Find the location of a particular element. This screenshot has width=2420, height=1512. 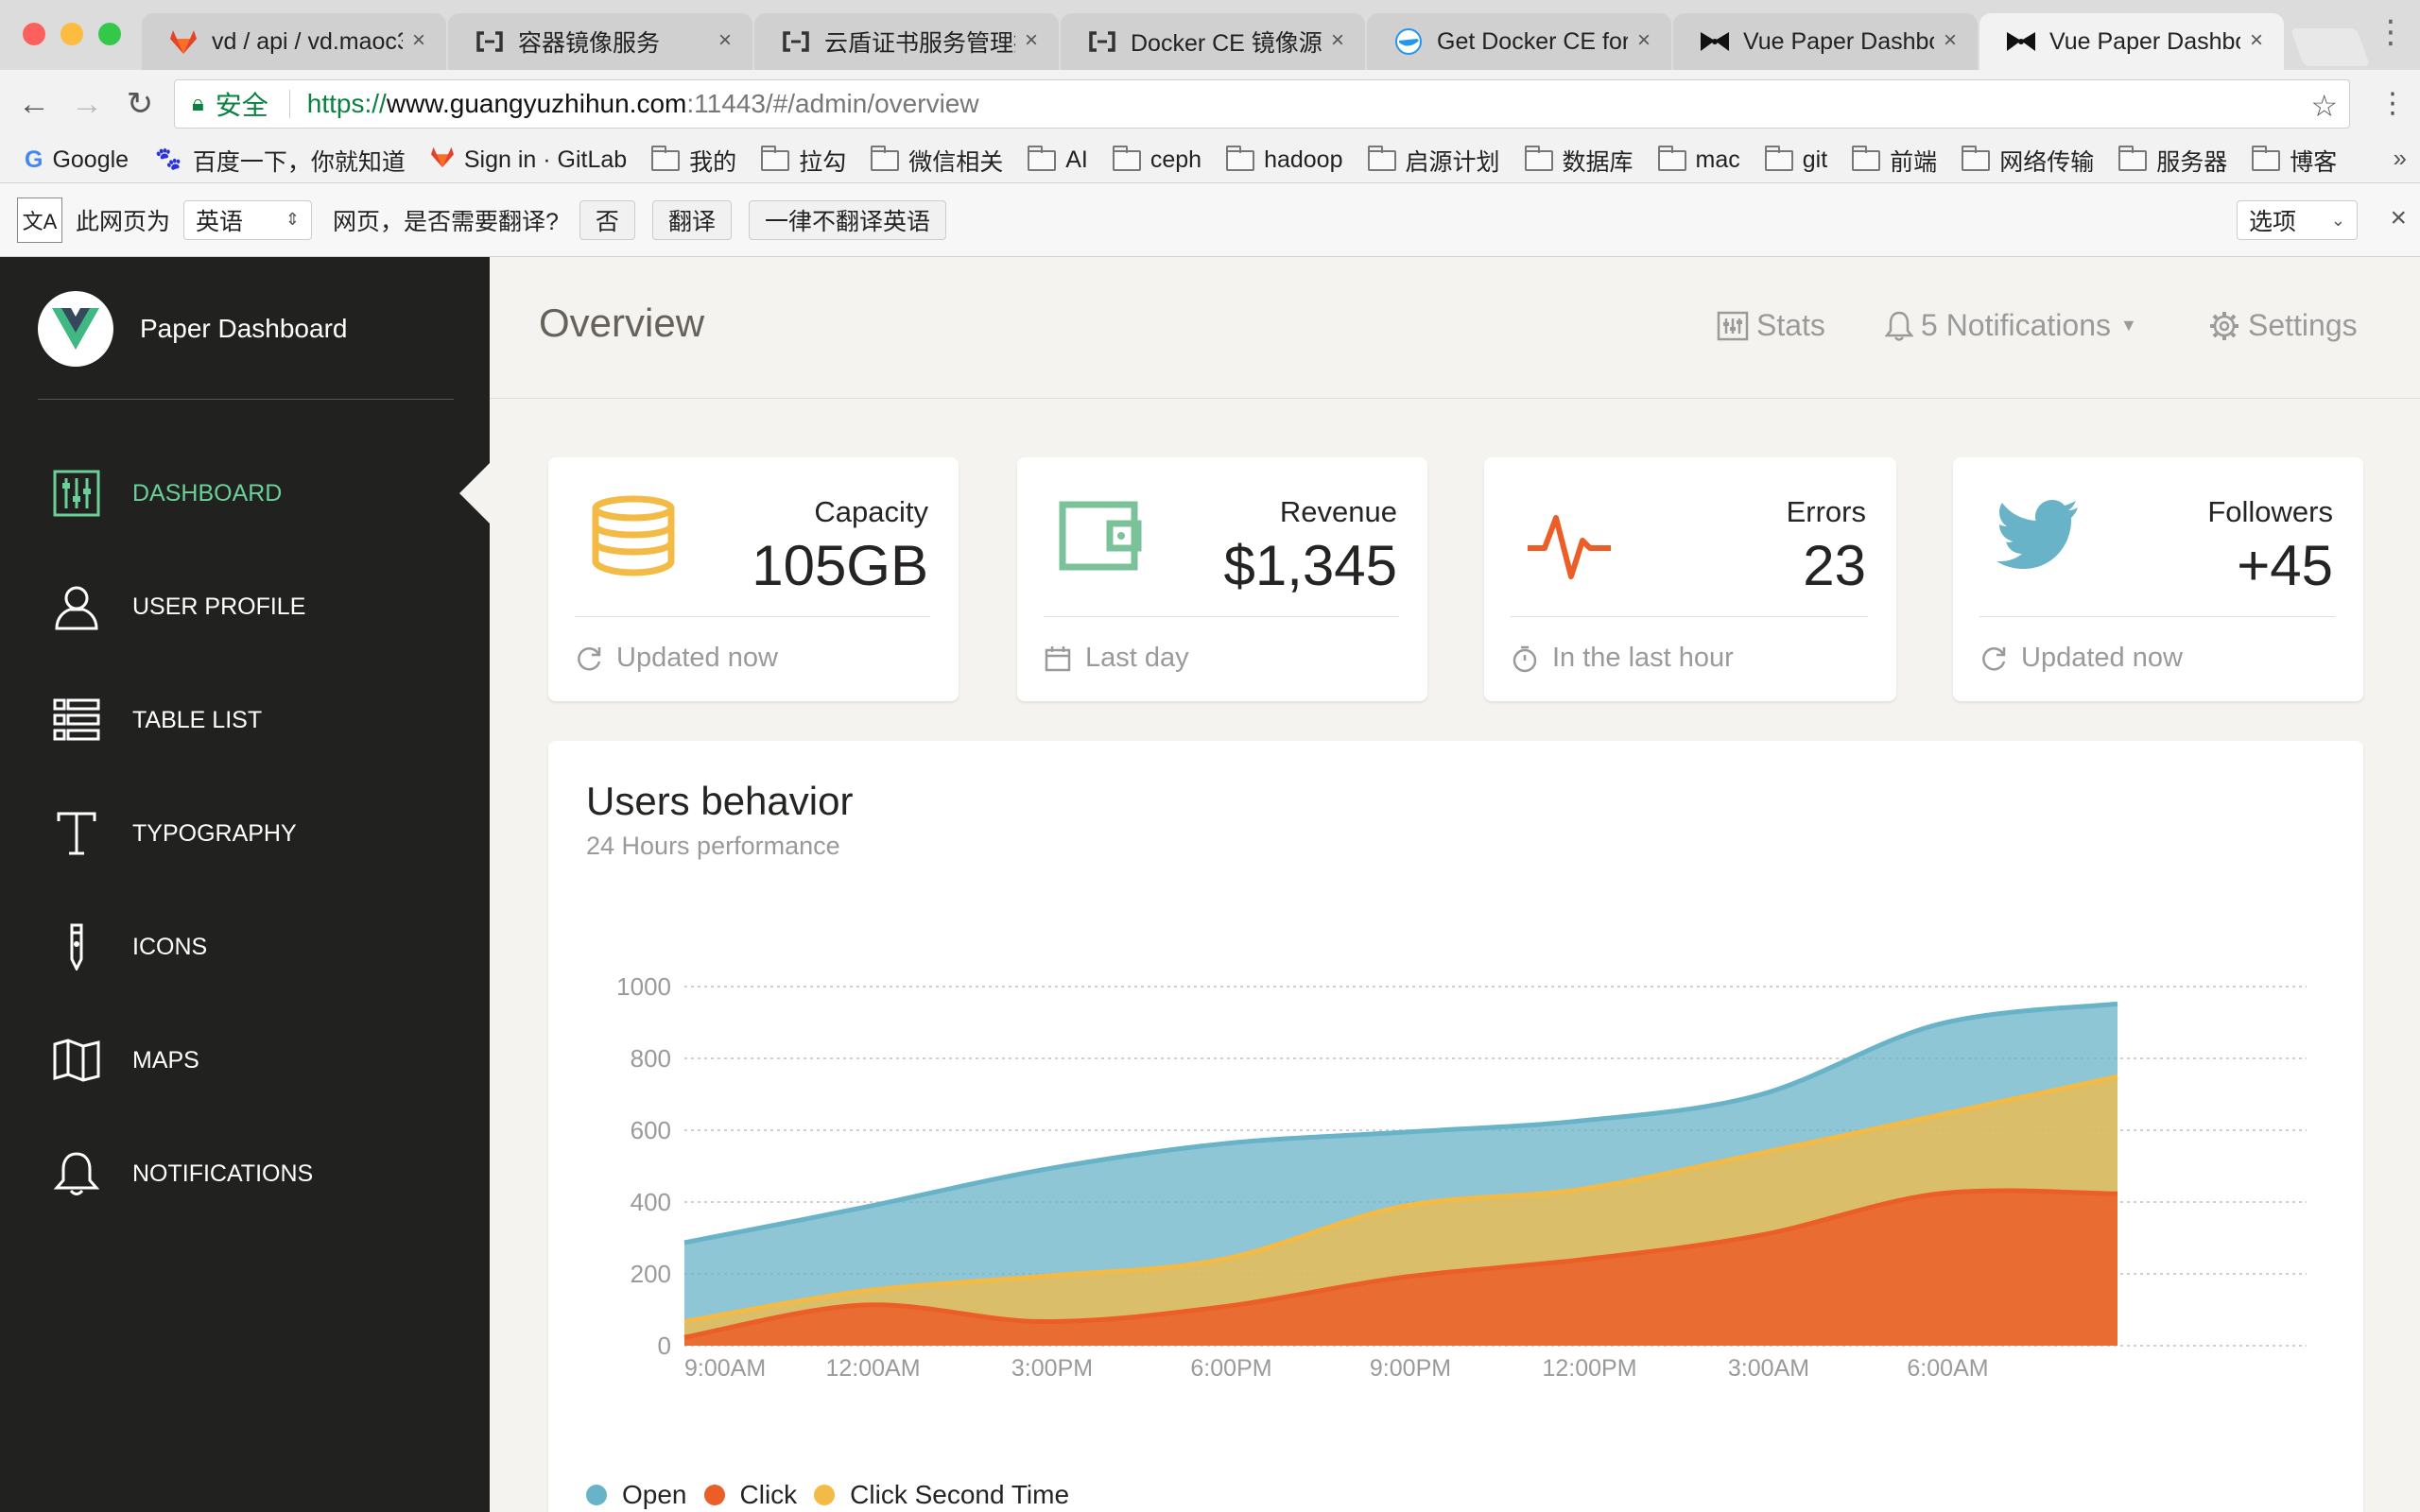

legend-label: Open is located at coordinates (654, 1494).